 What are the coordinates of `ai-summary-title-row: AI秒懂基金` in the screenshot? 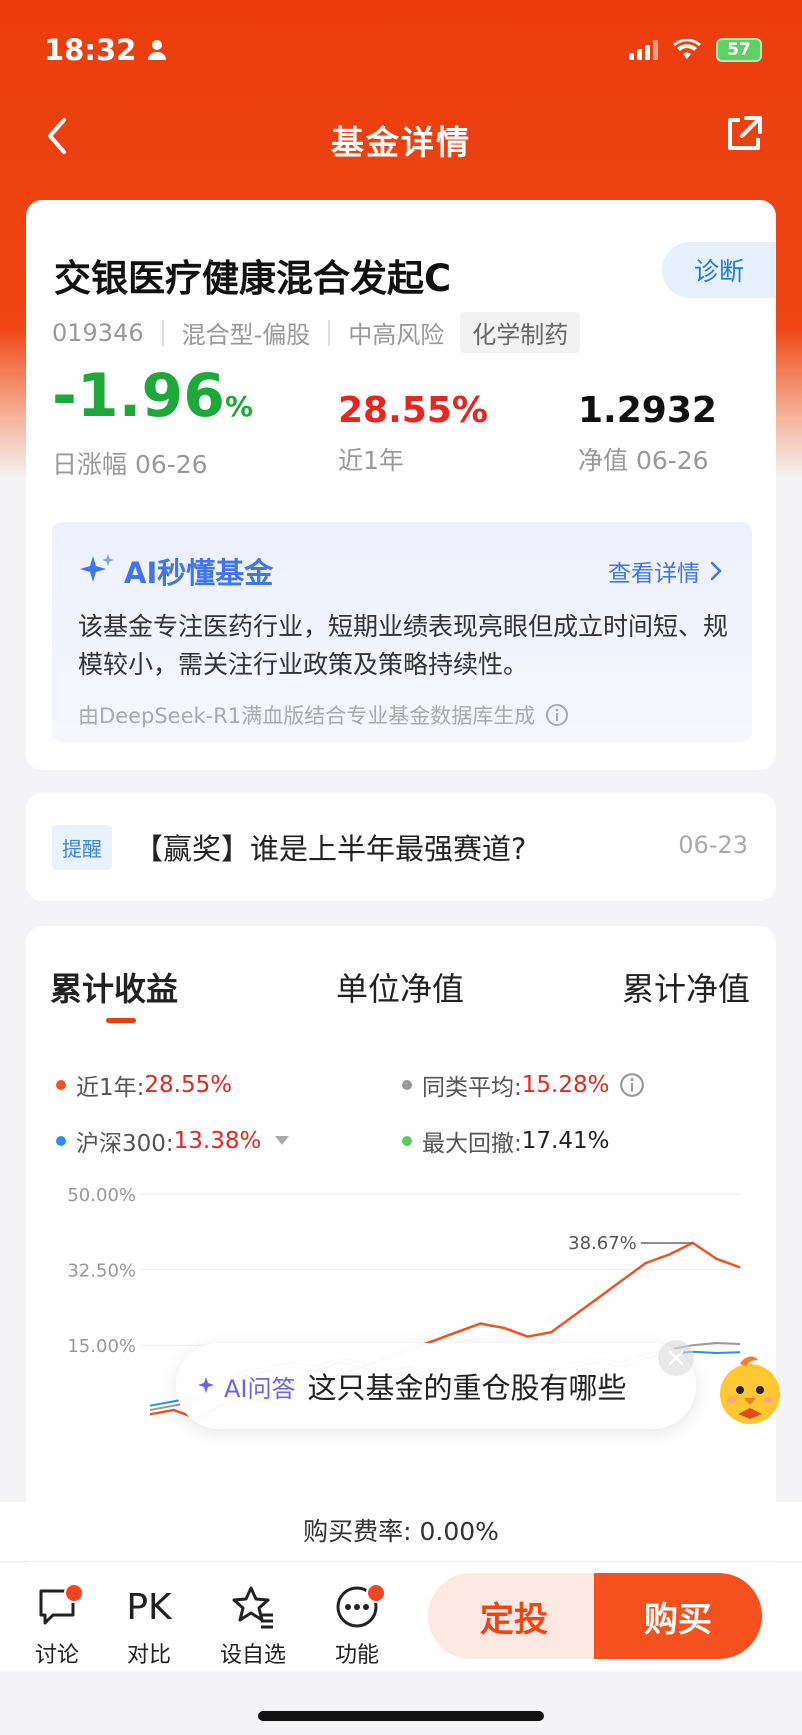 It's located at (175, 571).